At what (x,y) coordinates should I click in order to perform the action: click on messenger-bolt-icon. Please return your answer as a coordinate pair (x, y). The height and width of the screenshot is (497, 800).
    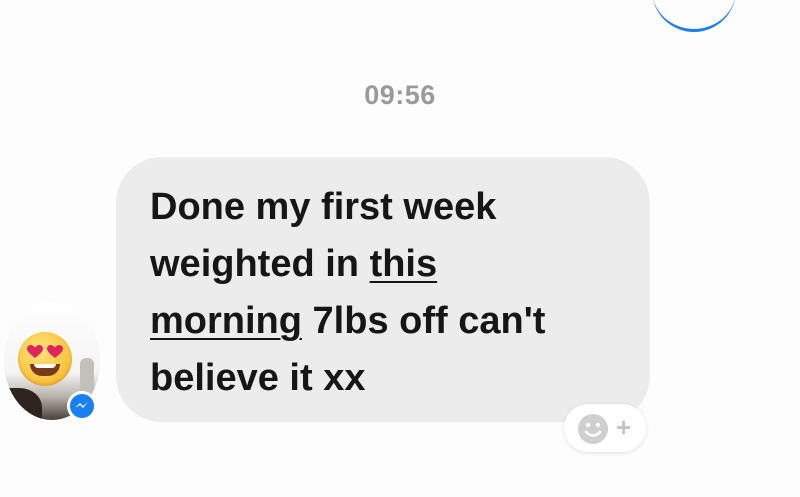
    Looking at the image, I should click on (81, 405).